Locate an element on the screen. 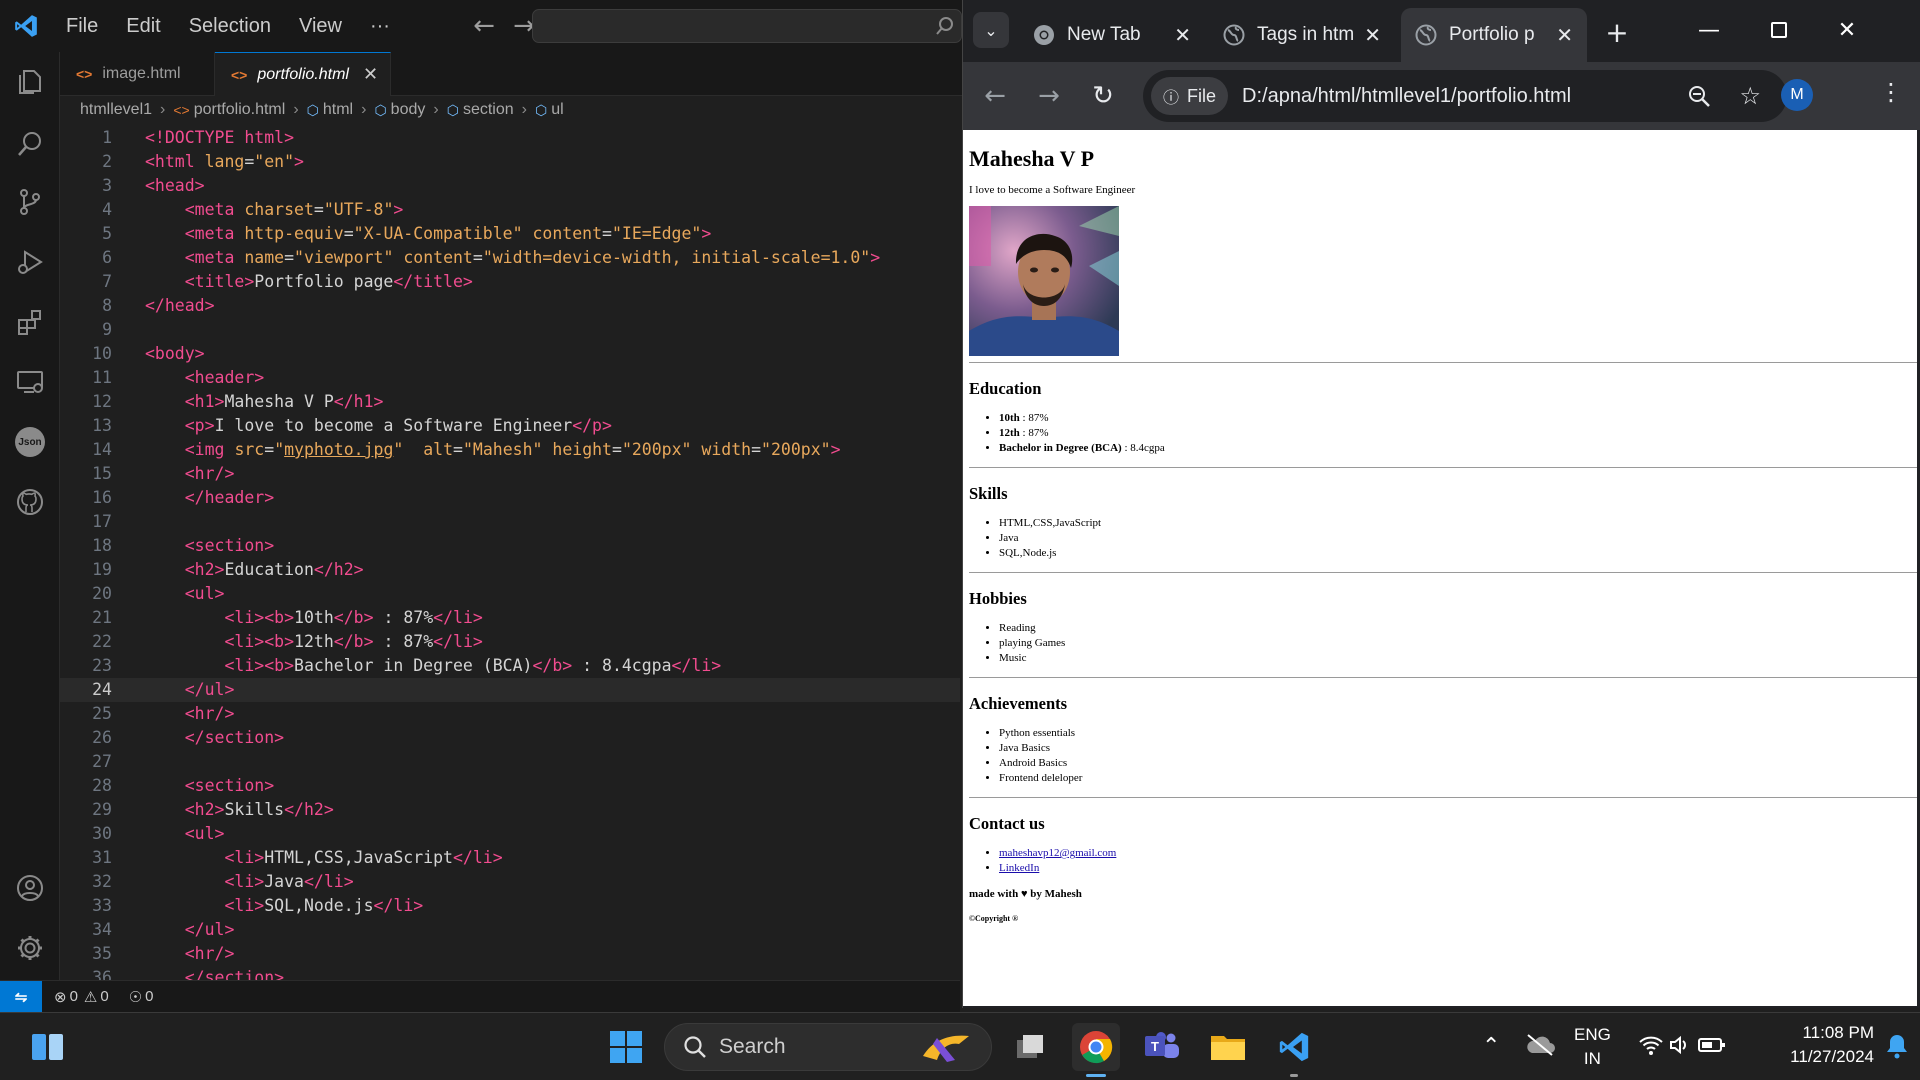 This screenshot has height=1080, width=1920. contact-link: maheshavp12@gmail.com is located at coordinates (1057, 853).